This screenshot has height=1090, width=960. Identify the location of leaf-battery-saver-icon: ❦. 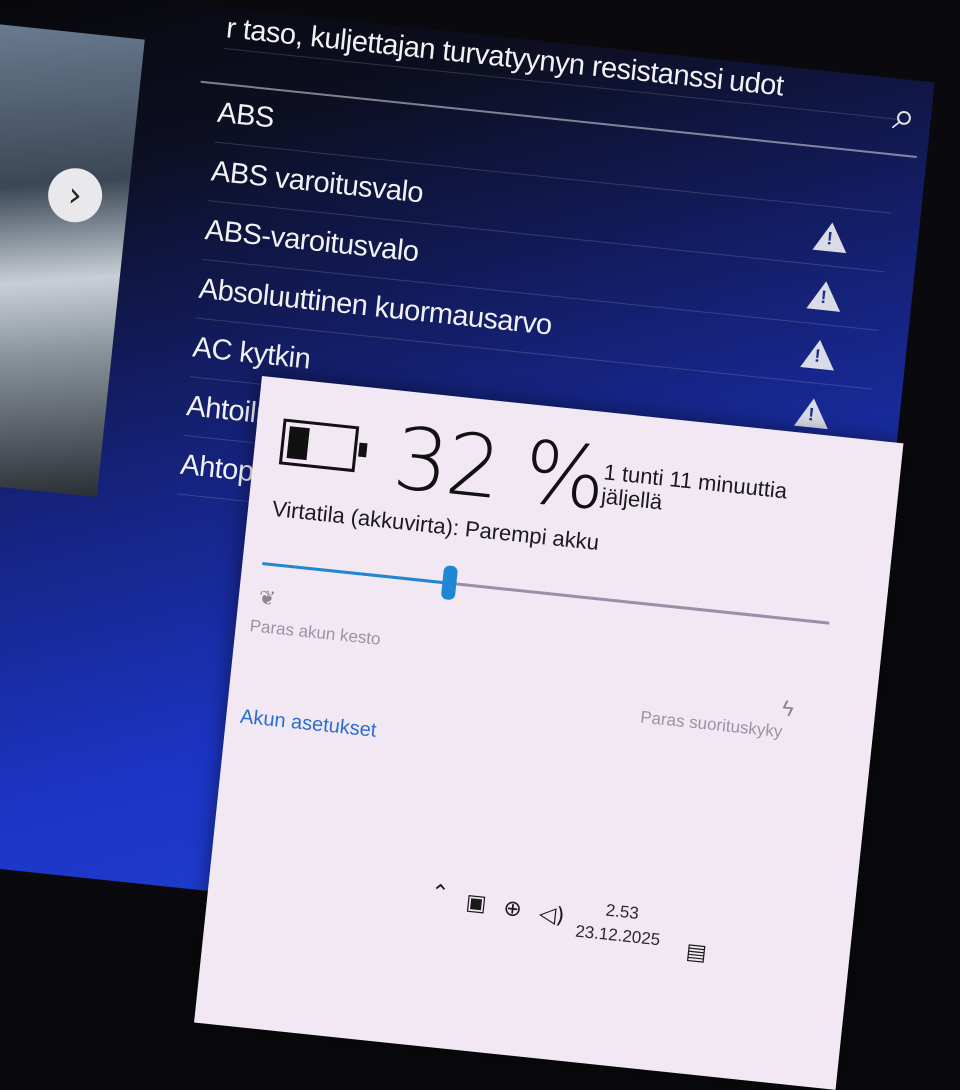
(267, 598).